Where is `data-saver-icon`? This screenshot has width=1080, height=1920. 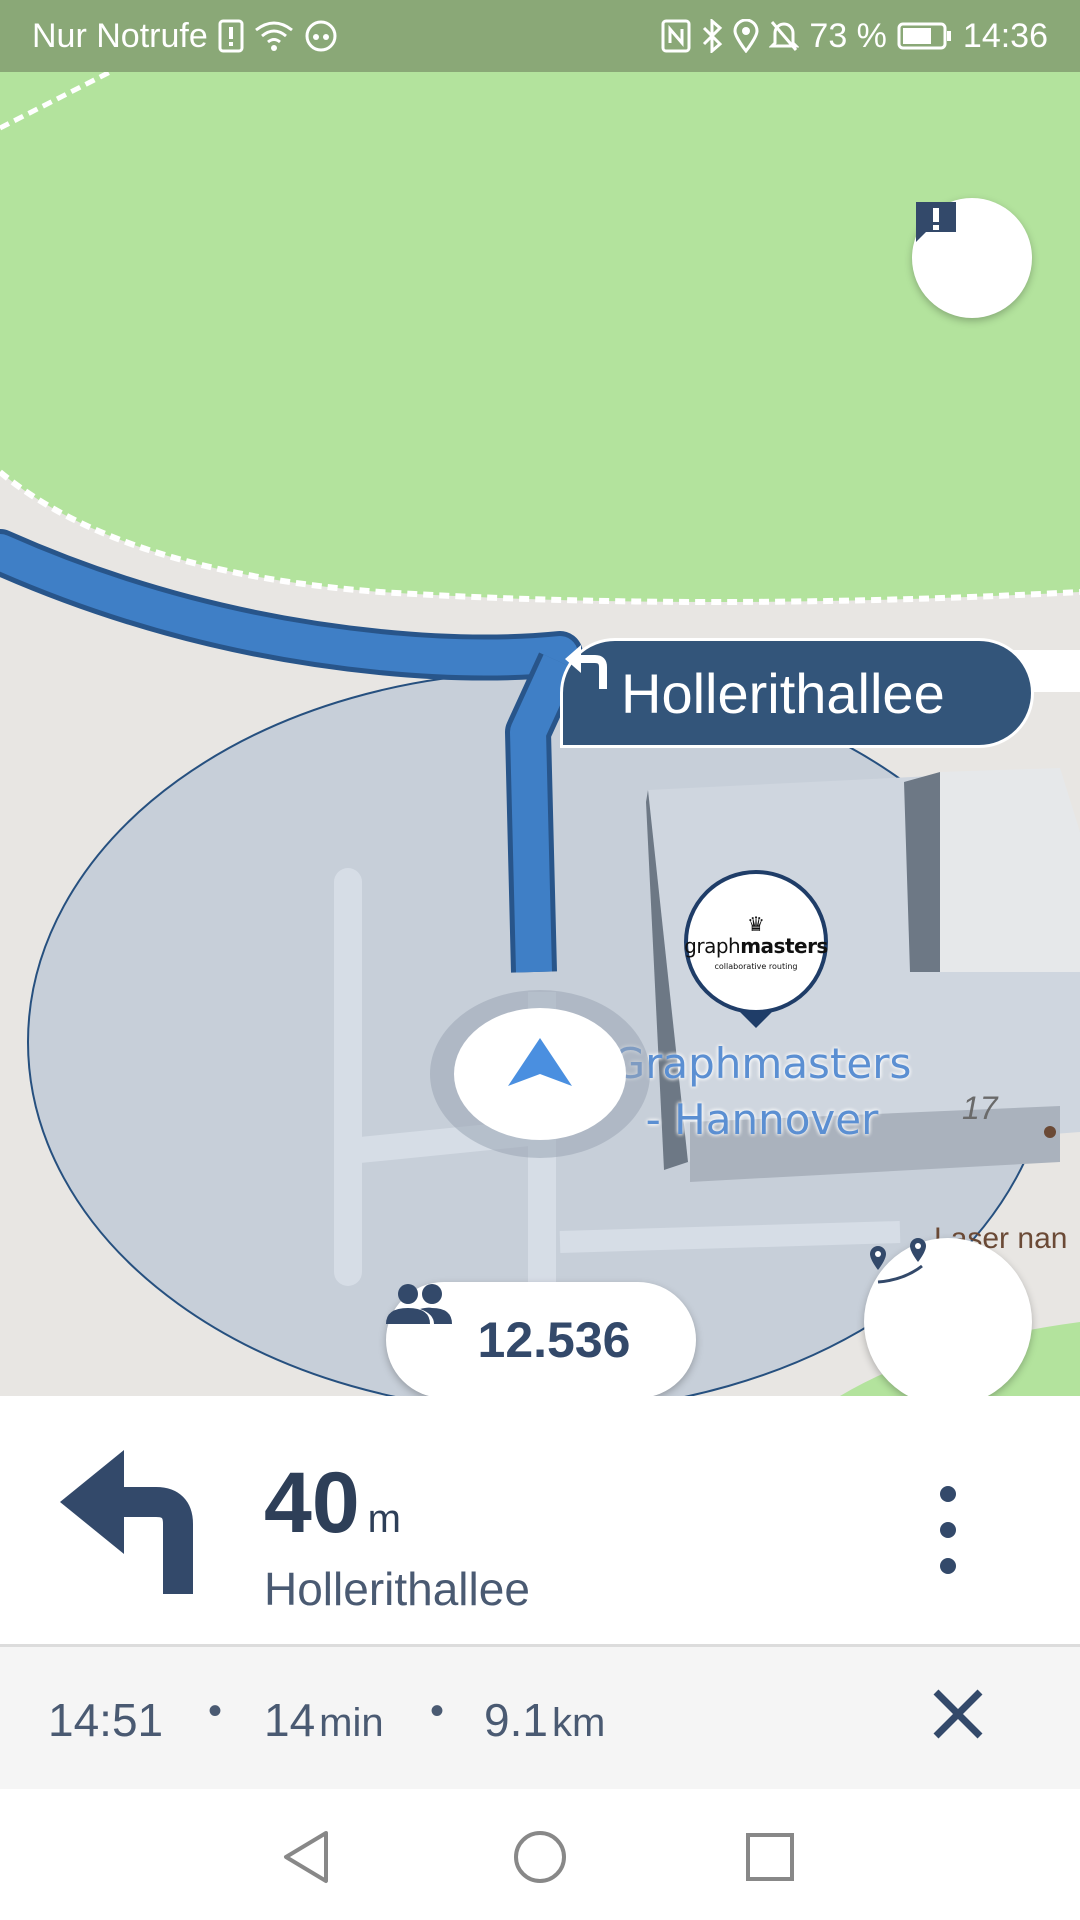 data-saver-icon is located at coordinates (321, 36).